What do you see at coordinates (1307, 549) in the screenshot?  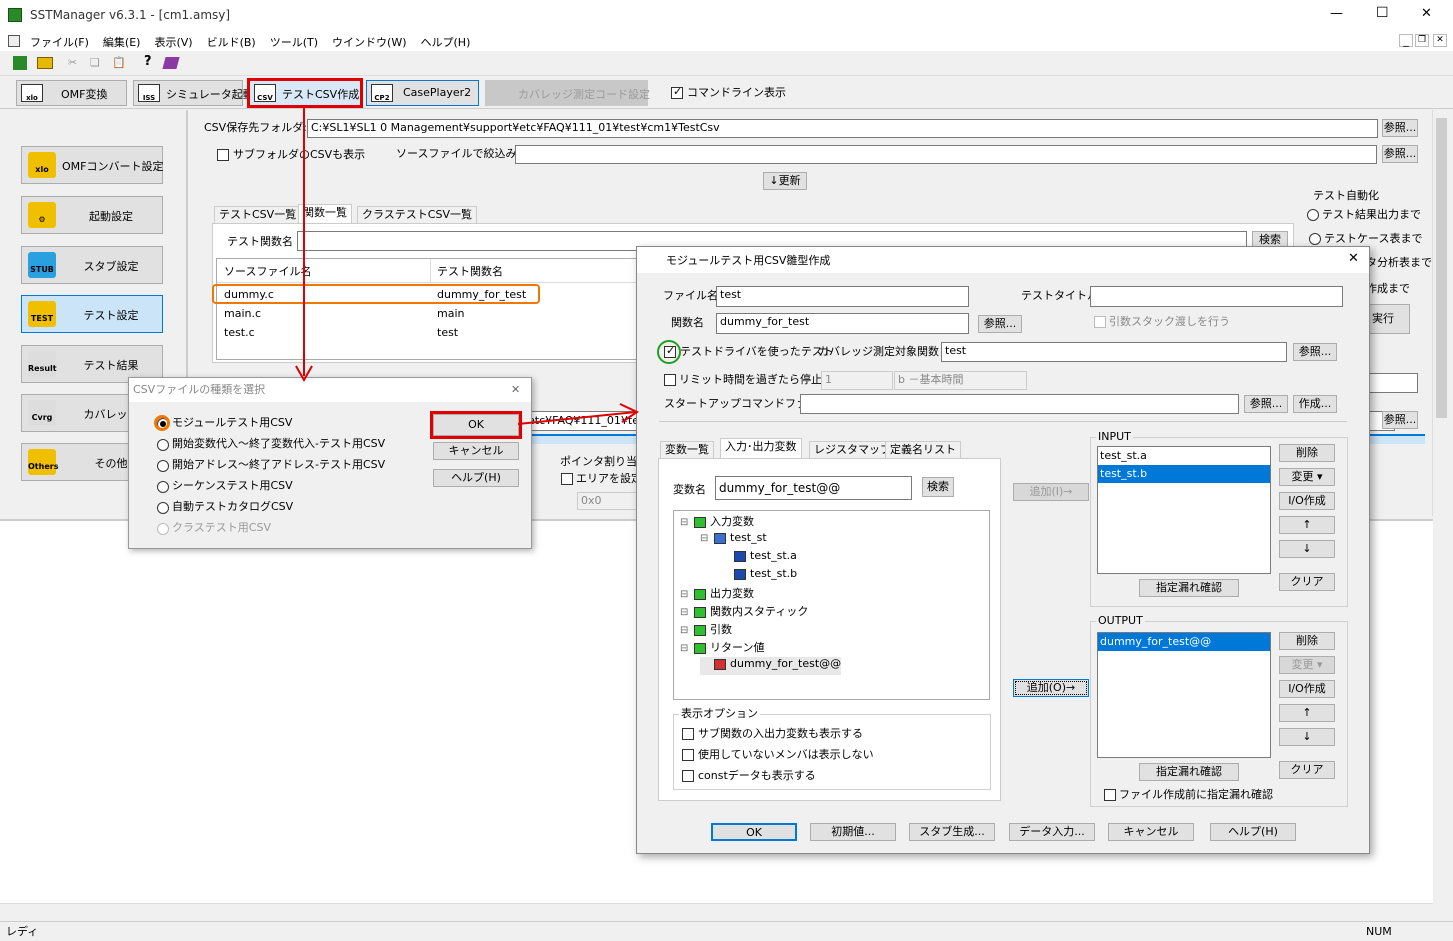 I see `input-down-button: ↓` at bounding box center [1307, 549].